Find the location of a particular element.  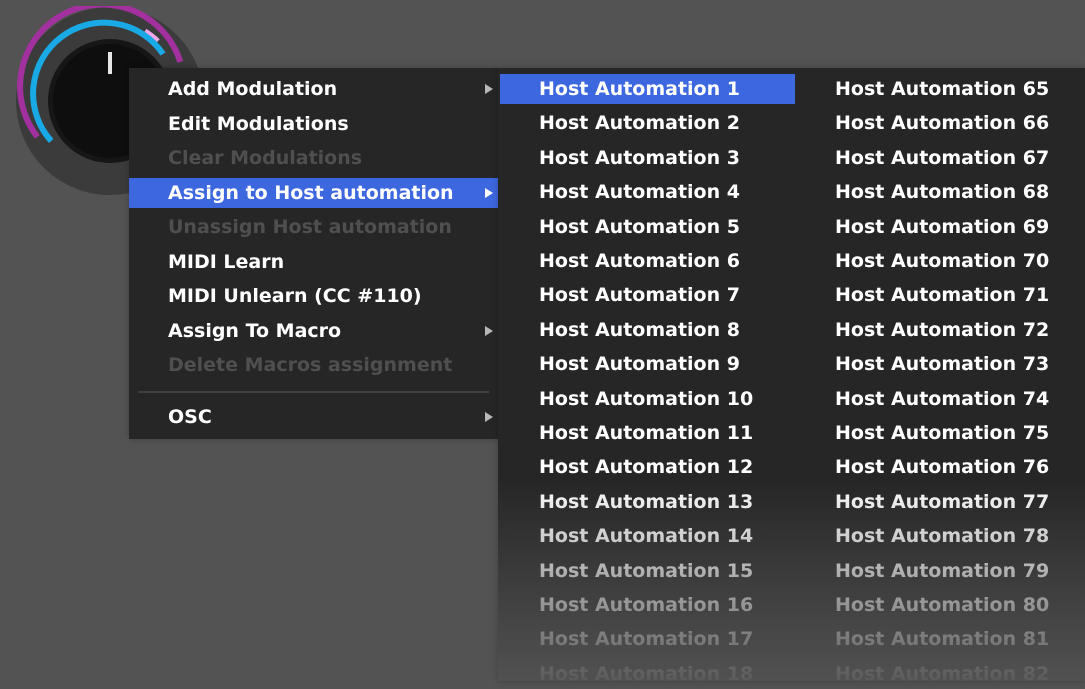

submenu-item-host-automation: Host Automation 69 is located at coordinates (940, 227).